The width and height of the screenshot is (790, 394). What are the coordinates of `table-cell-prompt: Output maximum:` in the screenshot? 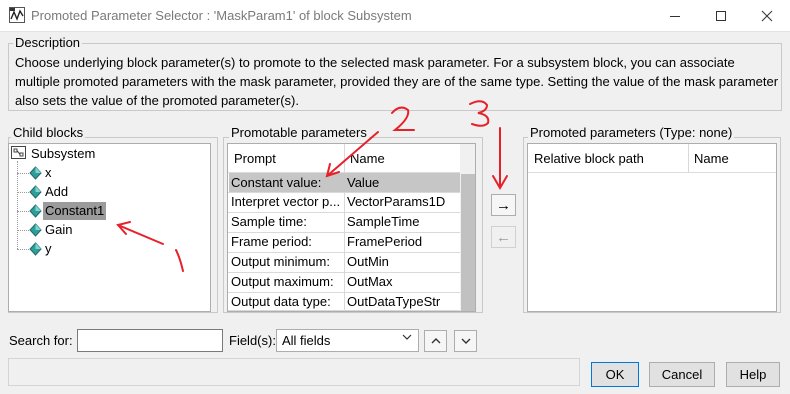 It's located at (286, 282).